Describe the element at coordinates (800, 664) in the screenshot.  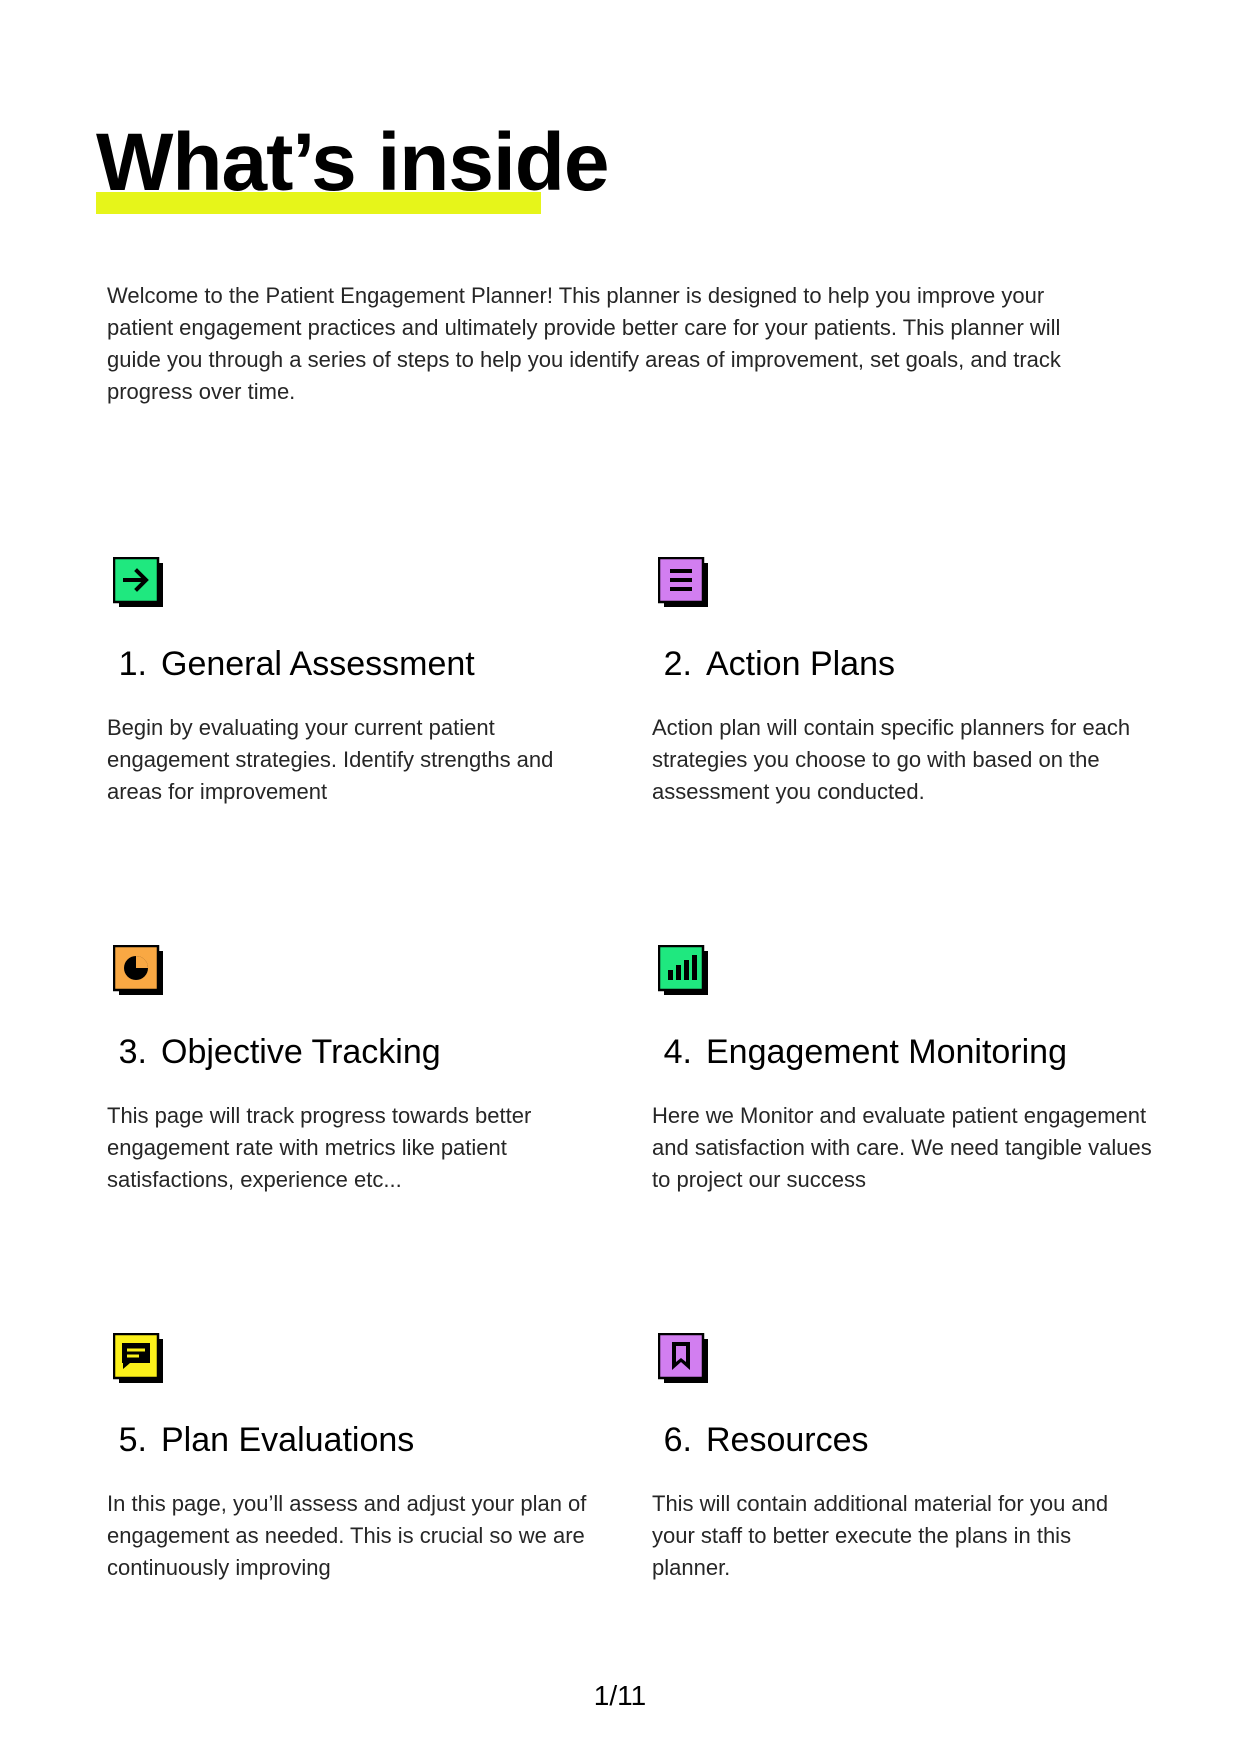
I see `section-title: Action Plans` at that location.